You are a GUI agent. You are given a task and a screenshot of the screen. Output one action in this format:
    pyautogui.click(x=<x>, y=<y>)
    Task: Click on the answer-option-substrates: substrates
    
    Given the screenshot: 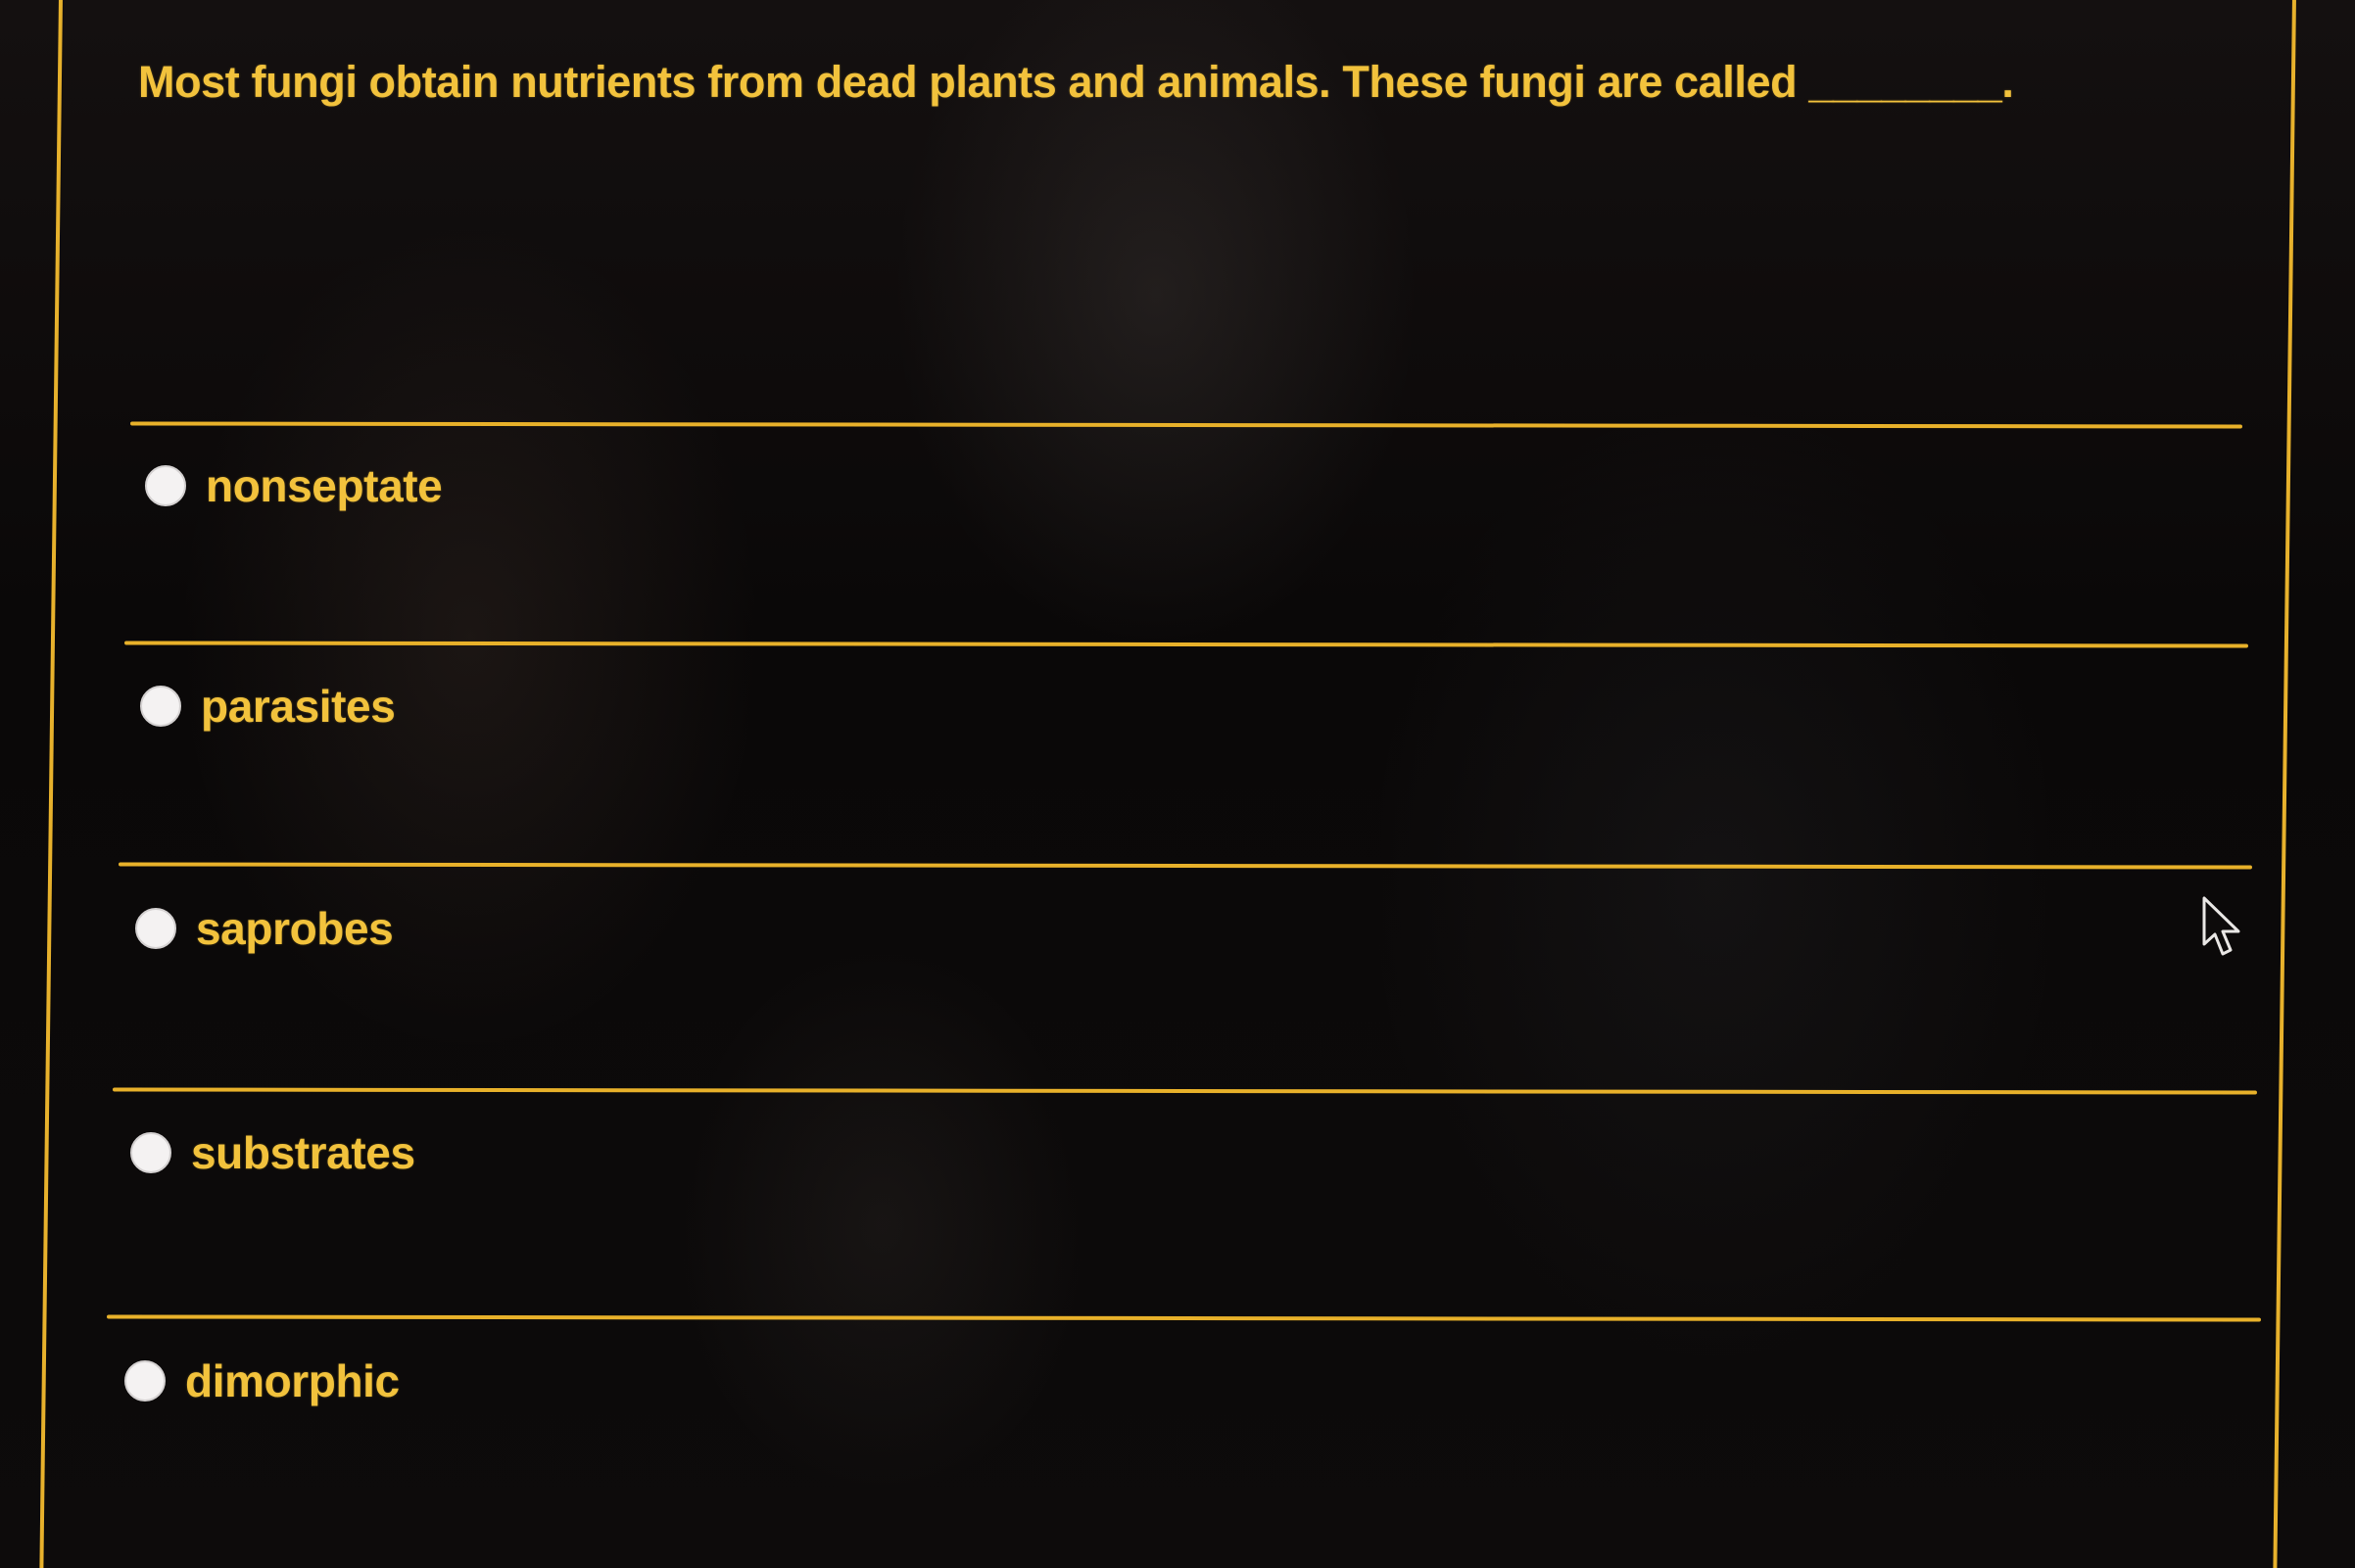 What is the action you would take?
    pyautogui.click(x=272, y=1152)
    